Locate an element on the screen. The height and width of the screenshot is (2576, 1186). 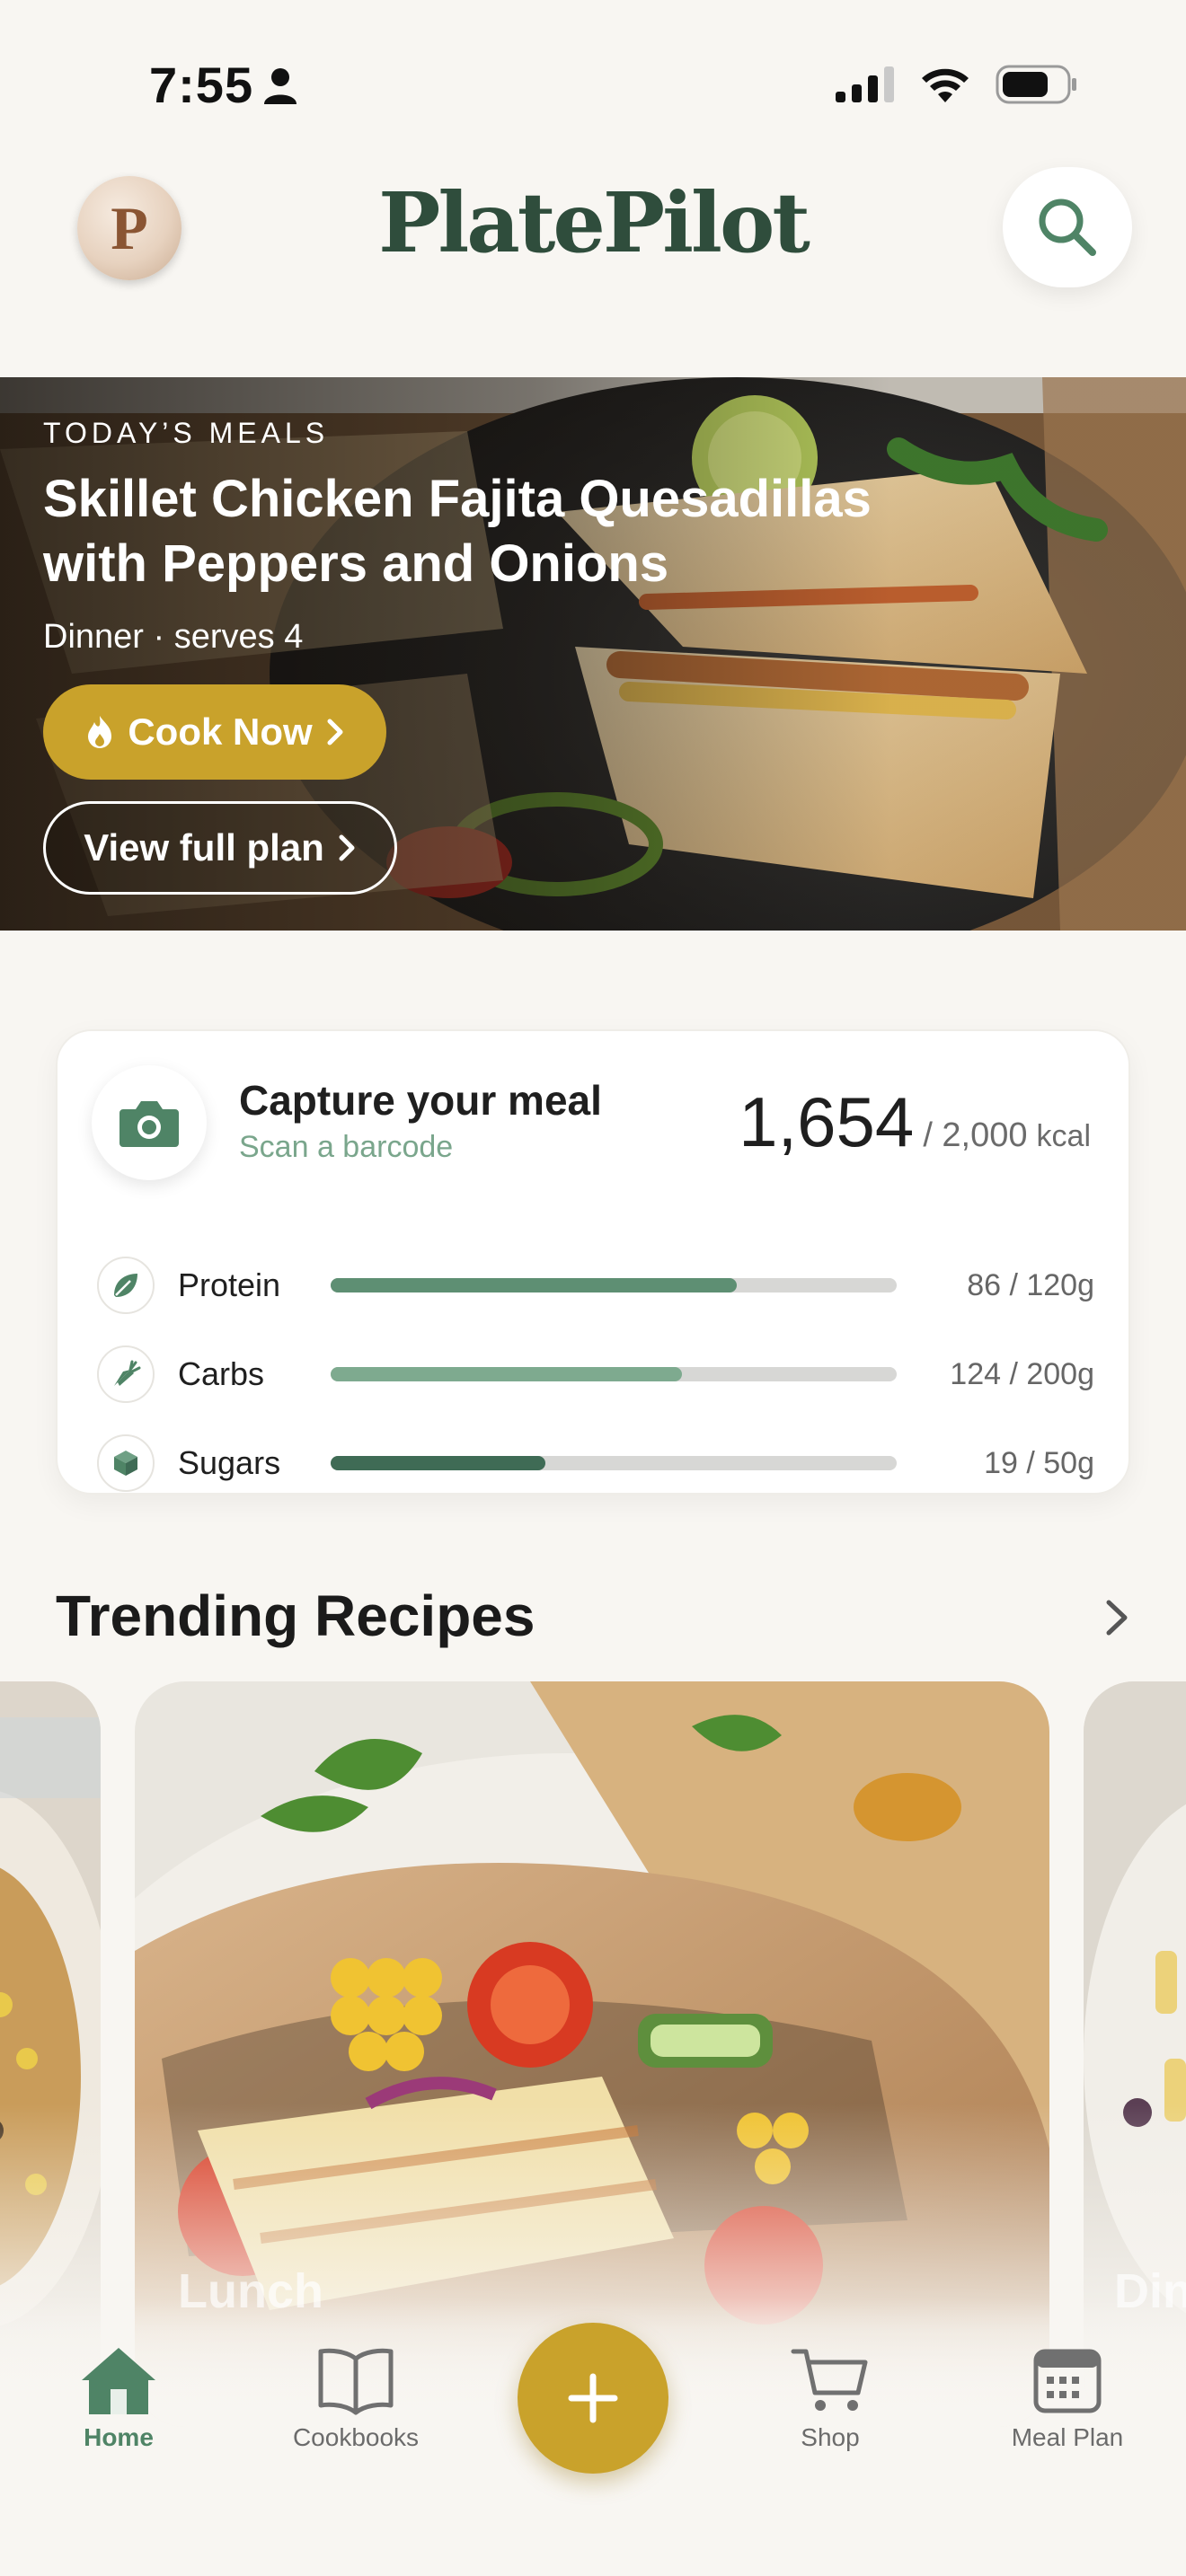
calories-consumed: 1,654 is located at coordinates (827, 1121).